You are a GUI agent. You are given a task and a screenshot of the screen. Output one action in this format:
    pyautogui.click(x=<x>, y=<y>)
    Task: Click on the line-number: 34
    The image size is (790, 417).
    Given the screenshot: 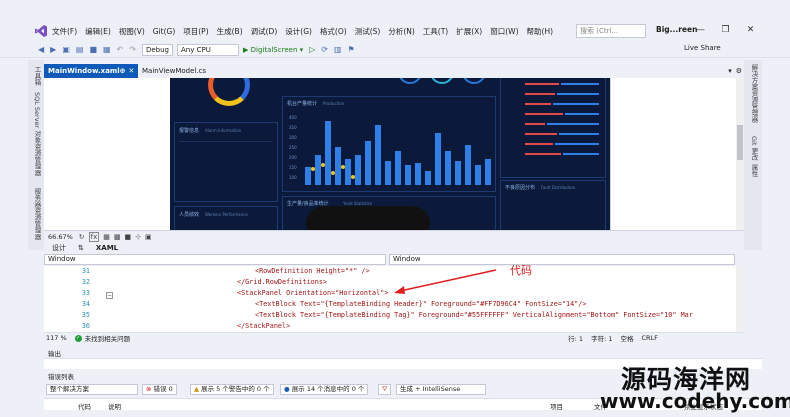 What is the action you would take?
    pyautogui.click(x=85, y=304)
    